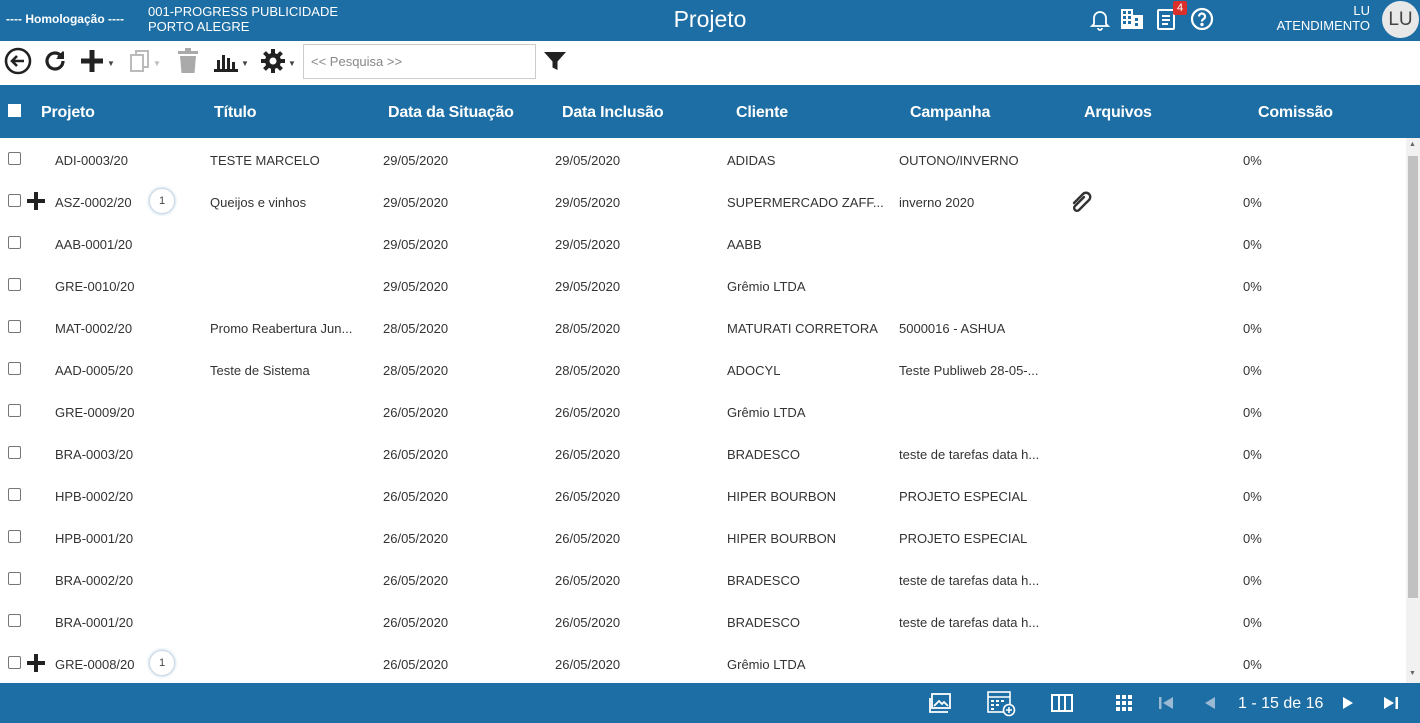  What do you see at coordinates (1413, 377) in the screenshot?
I see `scrollbar-thumb` at bounding box center [1413, 377].